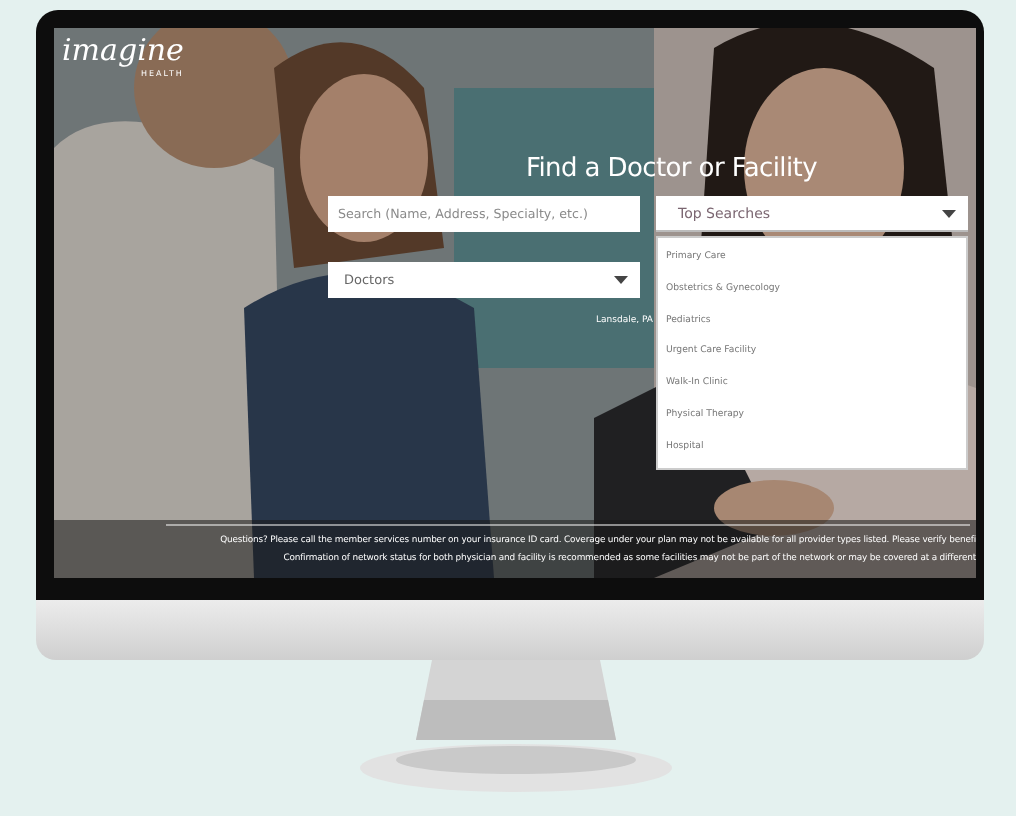 The image size is (1016, 816). Describe the element at coordinates (123, 51) in the screenshot. I see `logo-wordmark: imagine` at that location.